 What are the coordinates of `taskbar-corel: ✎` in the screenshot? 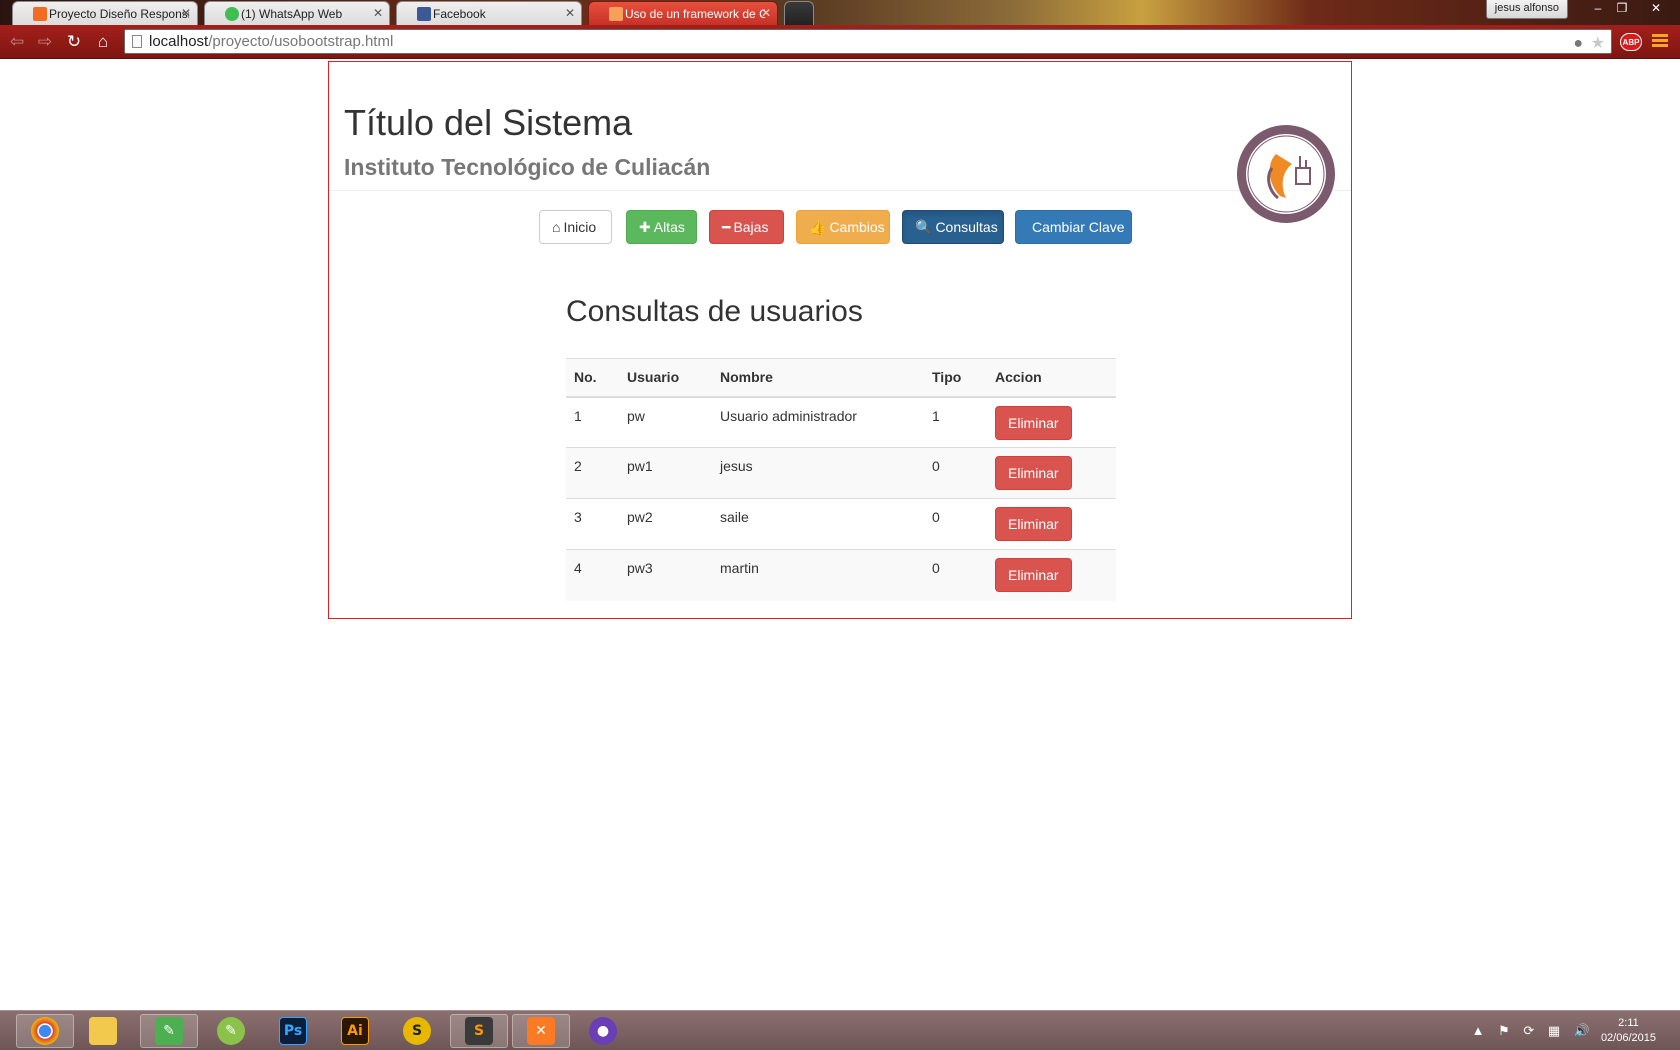 It's located at (231, 1031).